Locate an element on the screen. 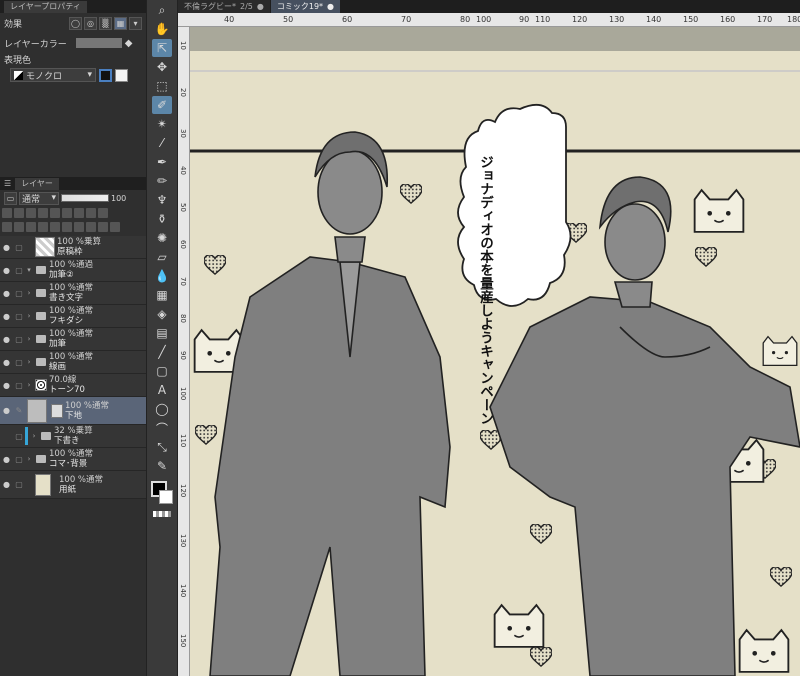 The height and width of the screenshot is (676, 800). shape-icon: ▢ is located at coordinates (162, 371).